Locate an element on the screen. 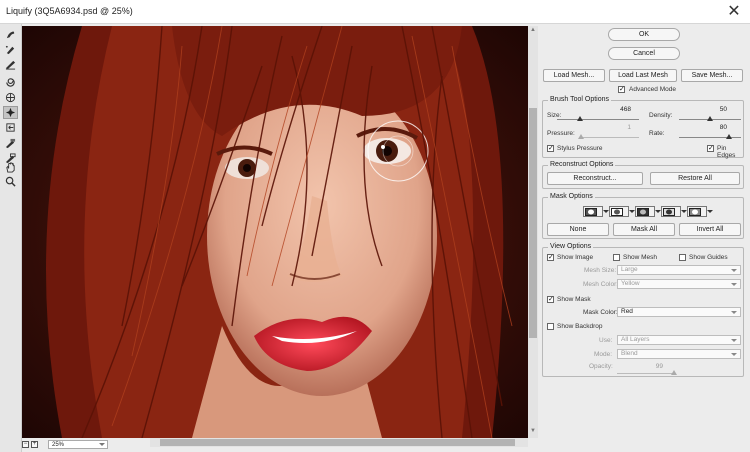  show-mask-label: Show Mask is located at coordinates (574, 299).